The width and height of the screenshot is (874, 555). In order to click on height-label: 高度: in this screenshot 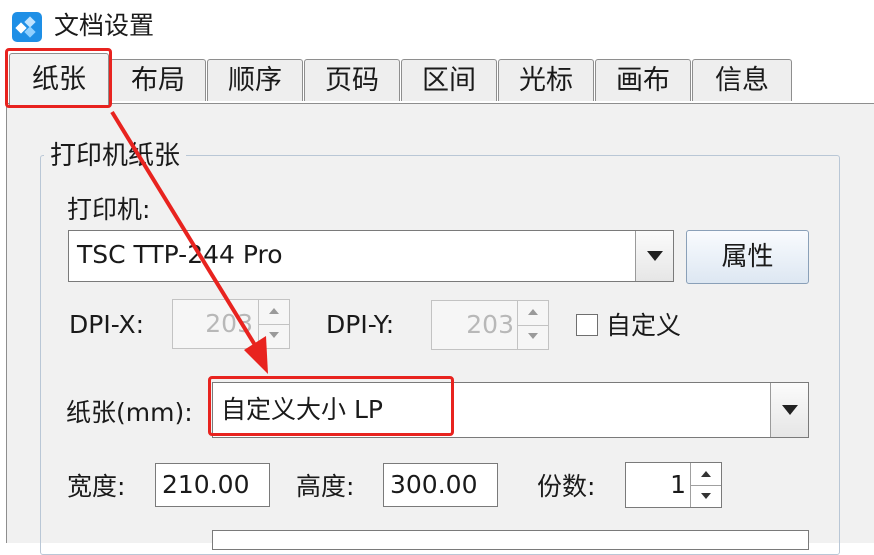, I will do `click(325, 486)`.